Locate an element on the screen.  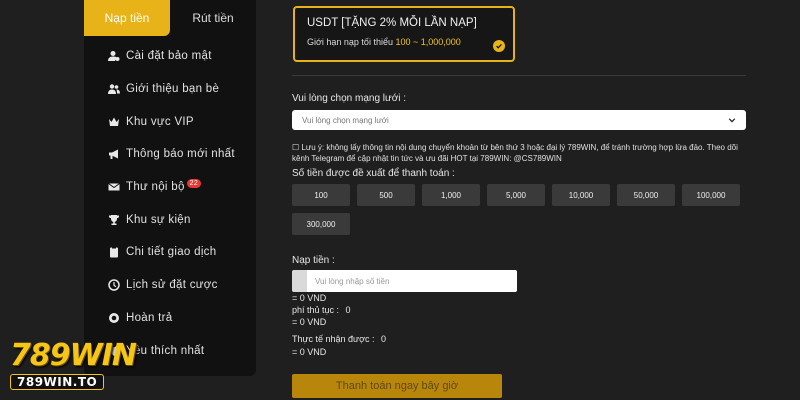
user-gear-icon is located at coordinates (114, 56).